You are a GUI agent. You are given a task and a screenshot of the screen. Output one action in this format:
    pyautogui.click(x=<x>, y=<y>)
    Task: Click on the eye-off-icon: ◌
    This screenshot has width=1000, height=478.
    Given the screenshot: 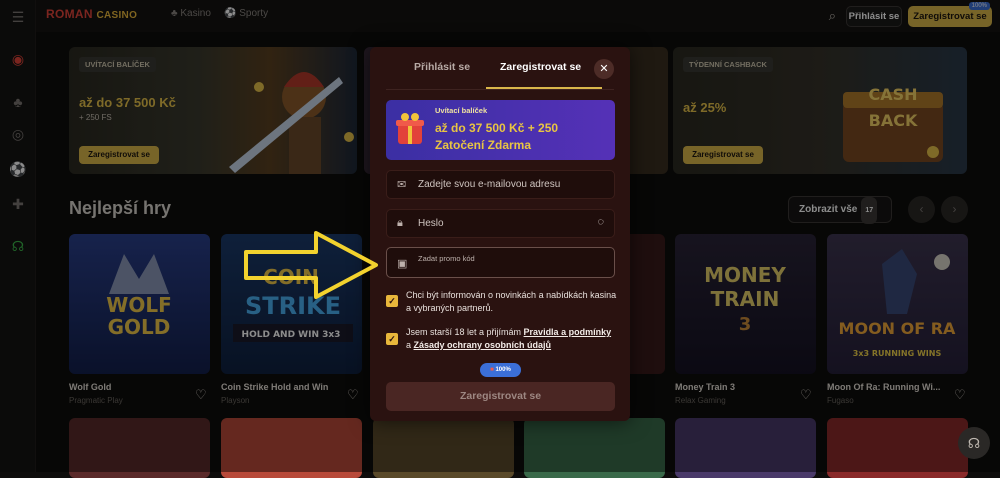 What is the action you would take?
    pyautogui.click(x=600, y=222)
    